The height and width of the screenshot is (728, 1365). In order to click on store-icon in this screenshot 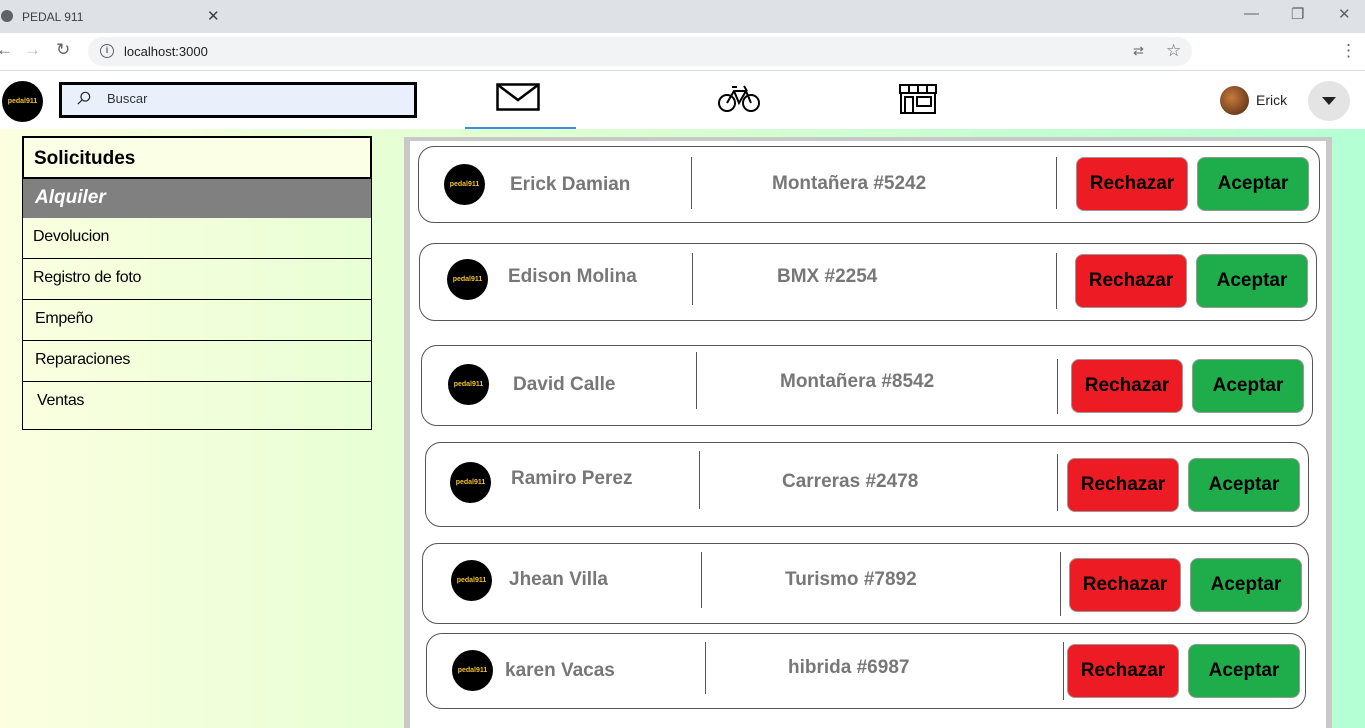, I will do `click(918, 99)`.